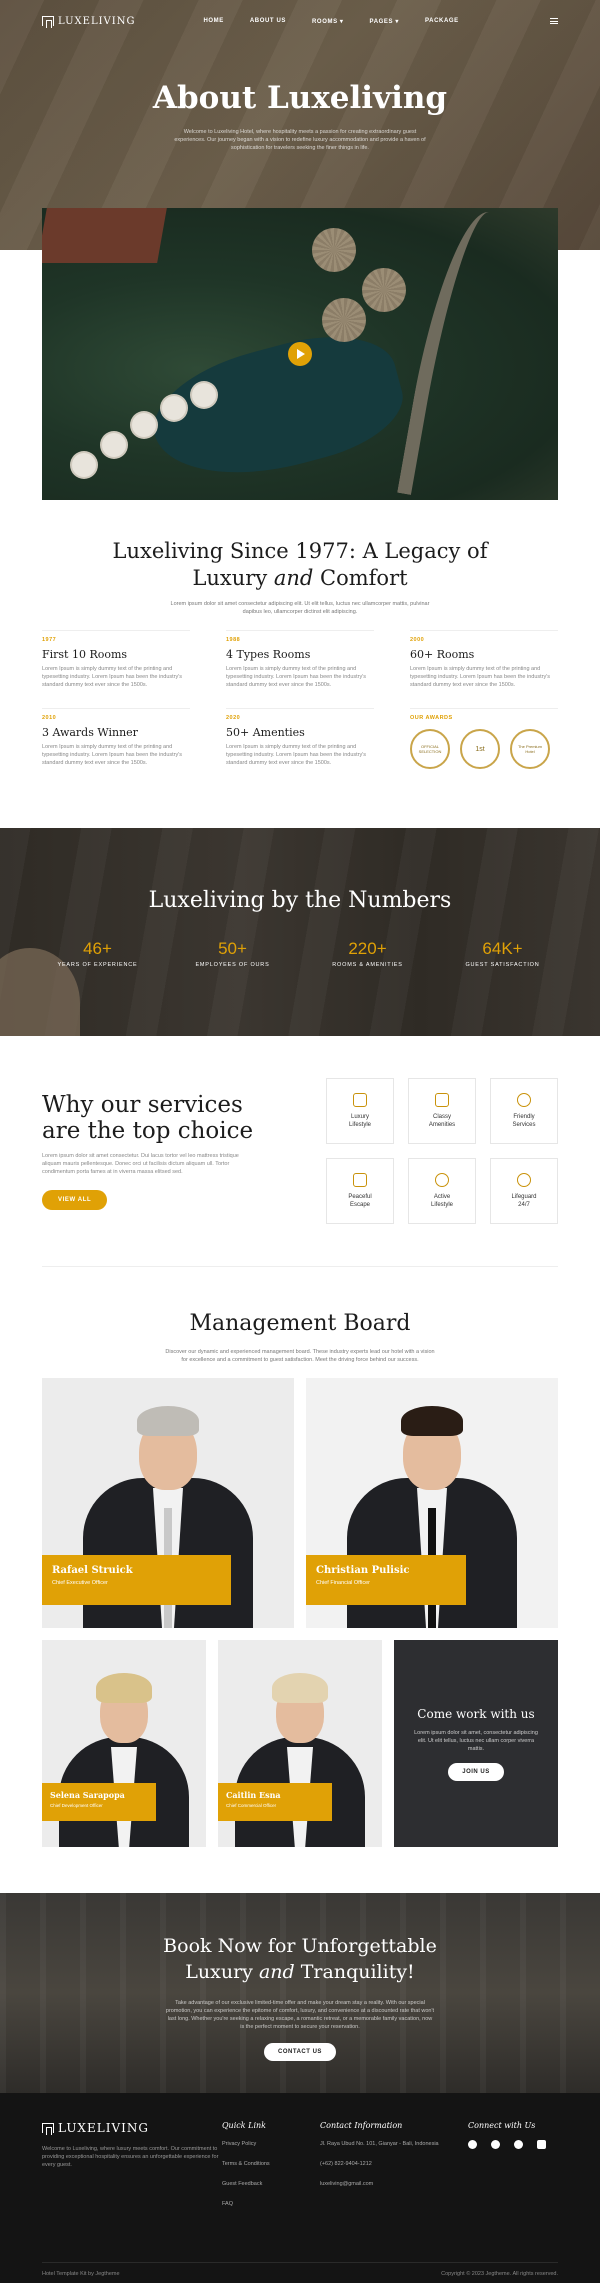 The height and width of the screenshot is (2283, 600). Describe the element at coordinates (265, 732) in the screenshot. I see `history-title: 50+ Amenties` at that location.